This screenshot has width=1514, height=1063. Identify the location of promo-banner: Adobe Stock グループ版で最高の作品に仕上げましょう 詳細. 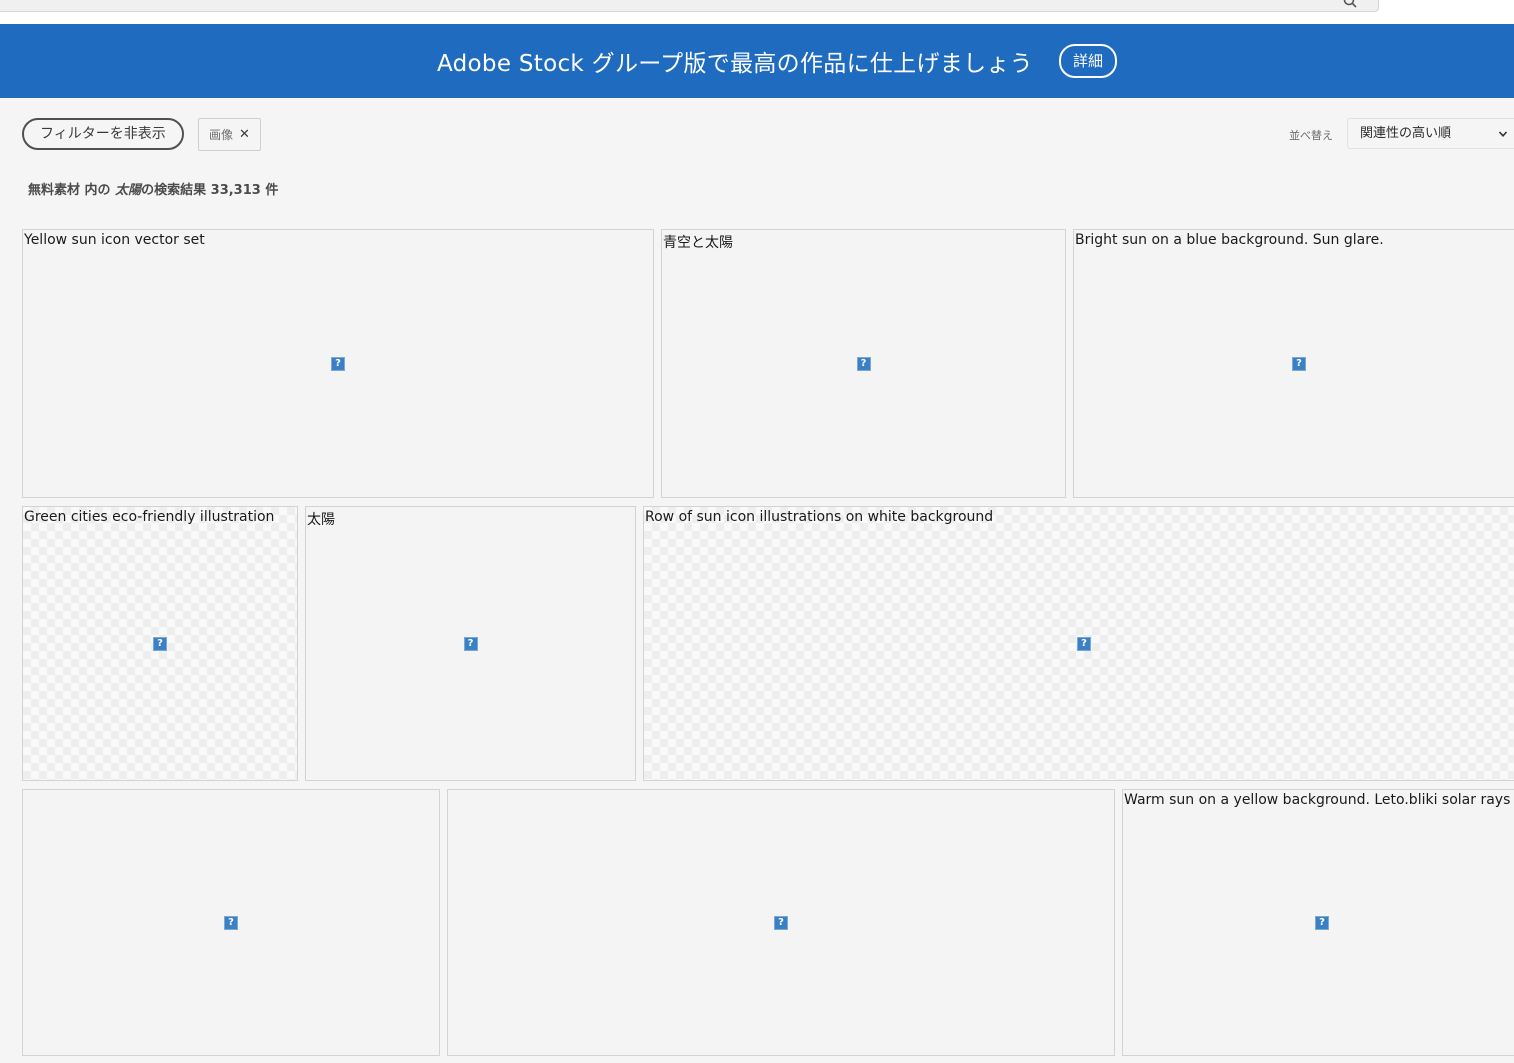
(757, 61).